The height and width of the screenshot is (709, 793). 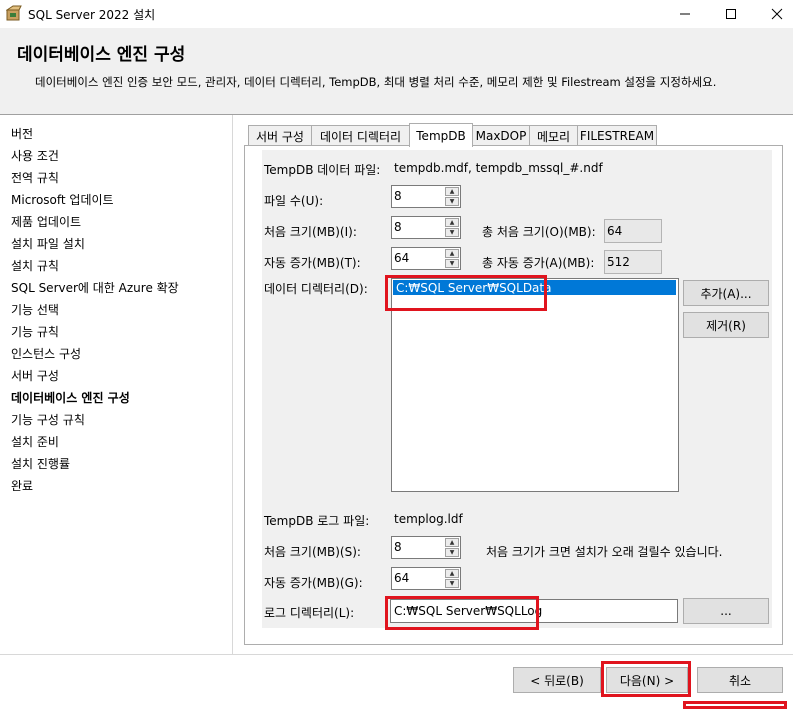 I want to click on nav-item: 설치 준비, so click(x=35, y=442).